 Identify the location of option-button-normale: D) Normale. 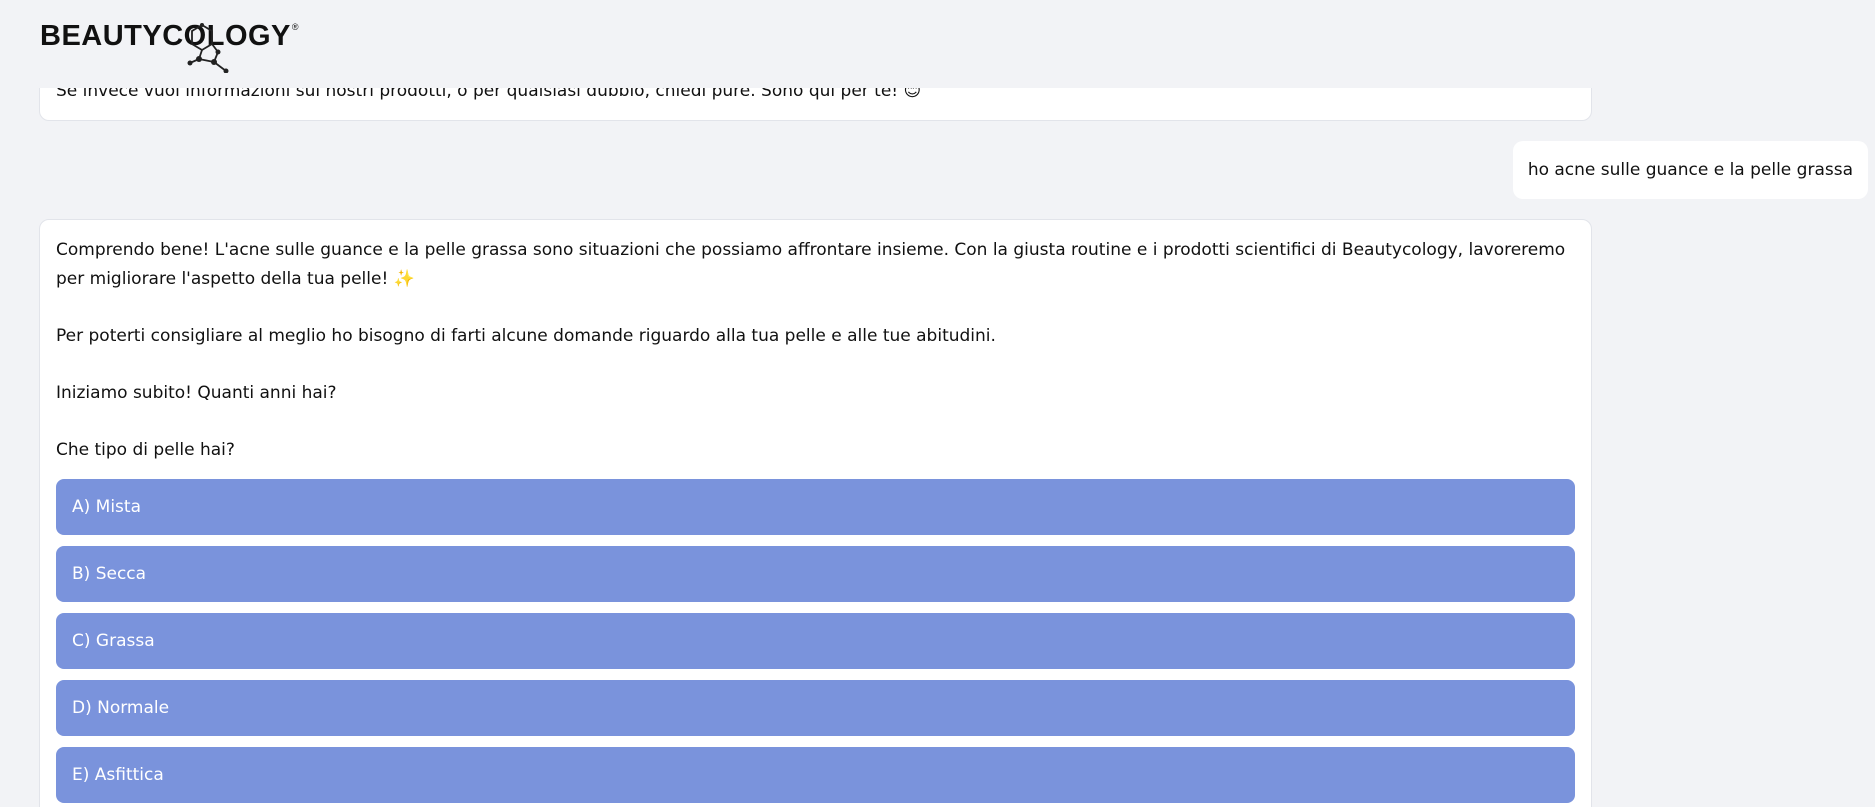
(815, 708).